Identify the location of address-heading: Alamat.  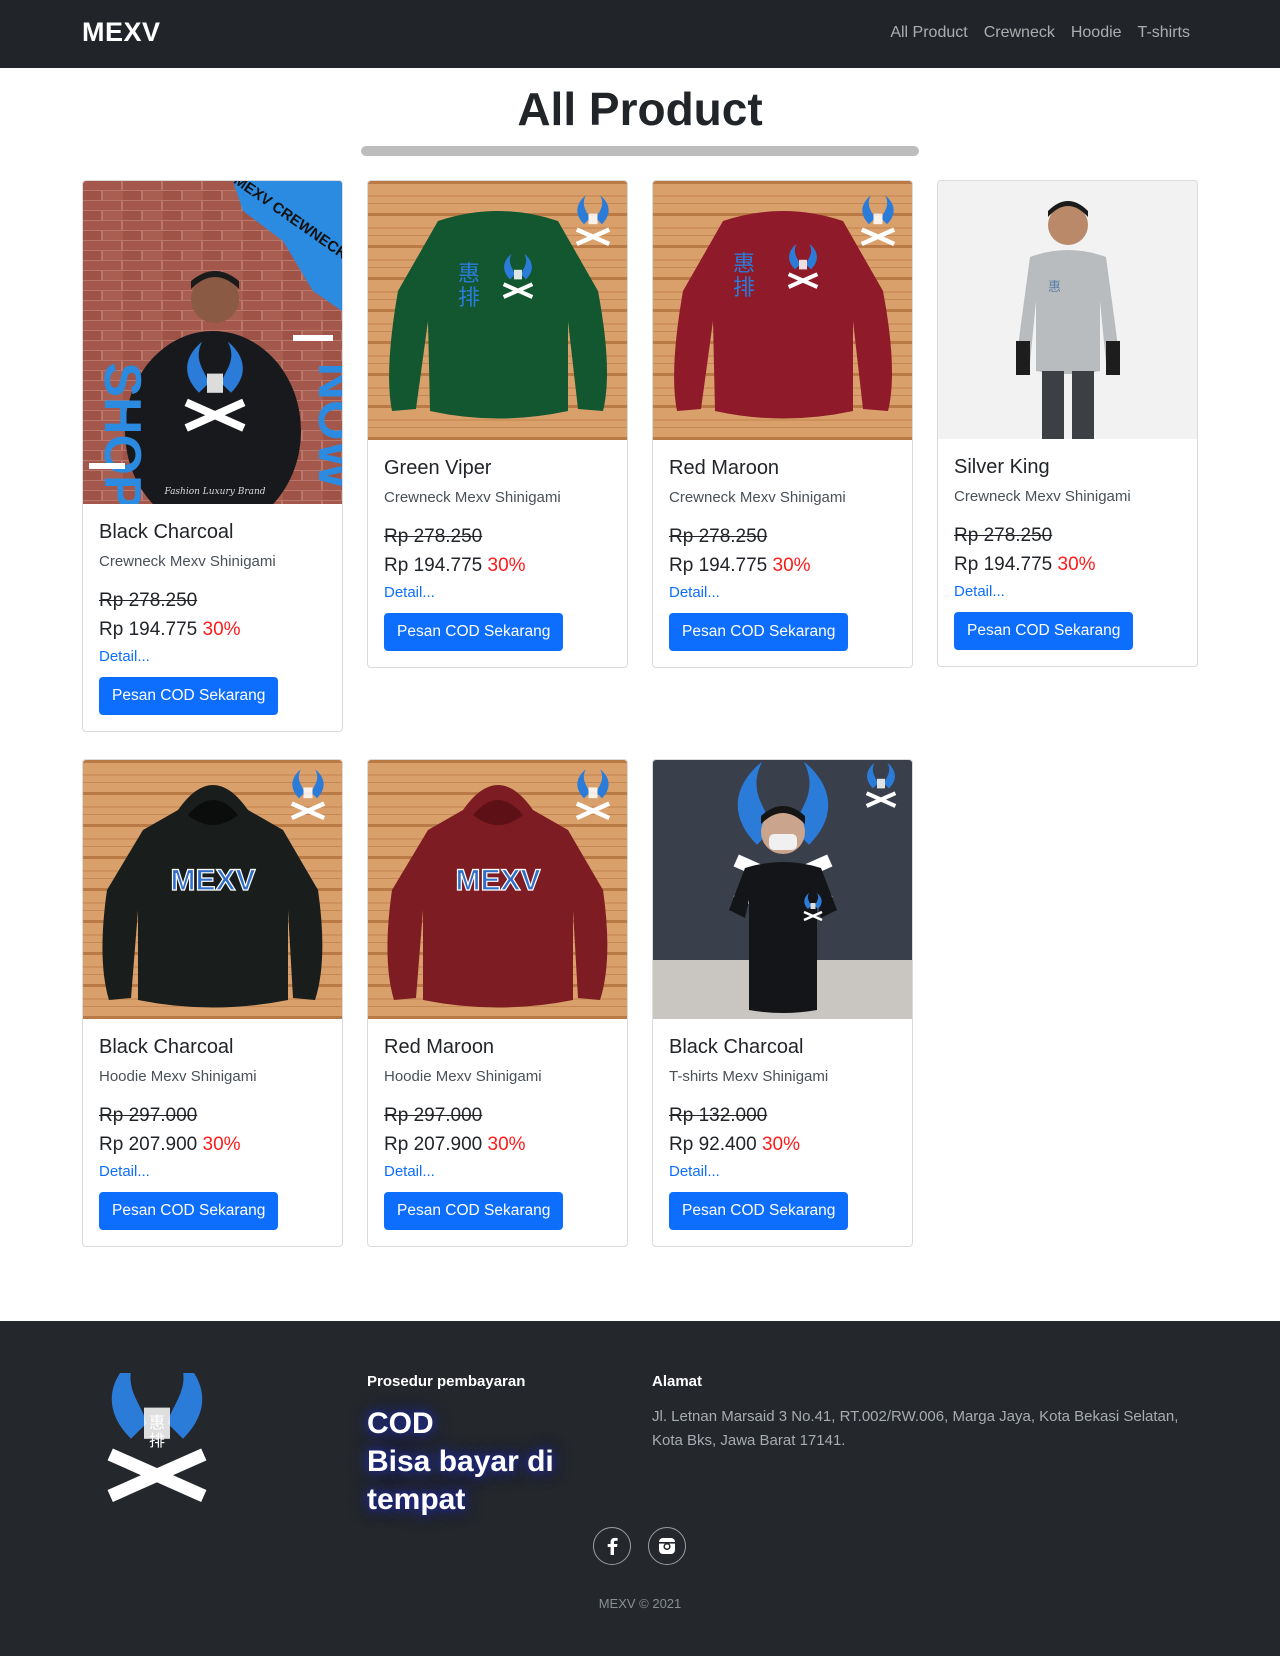
(677, 1381).